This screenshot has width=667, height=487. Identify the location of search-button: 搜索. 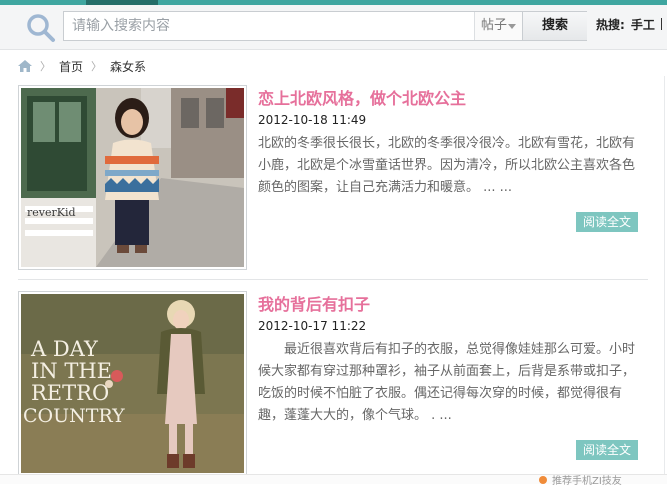
(554, 26).